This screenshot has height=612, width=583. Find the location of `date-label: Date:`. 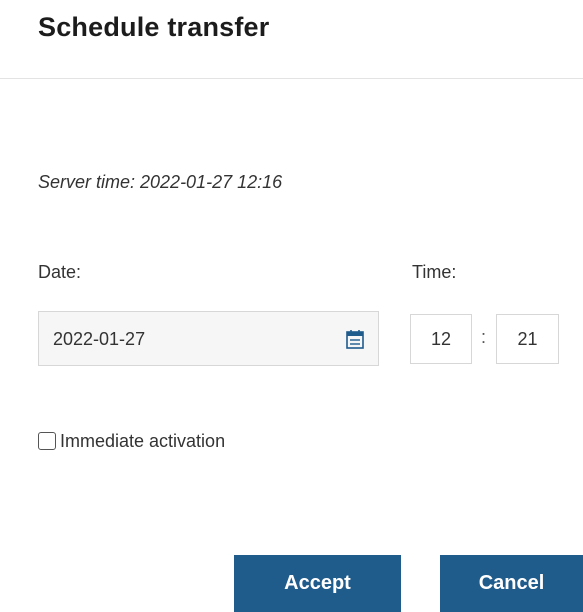

date-label: Date: is located at coordinates (60, 272).